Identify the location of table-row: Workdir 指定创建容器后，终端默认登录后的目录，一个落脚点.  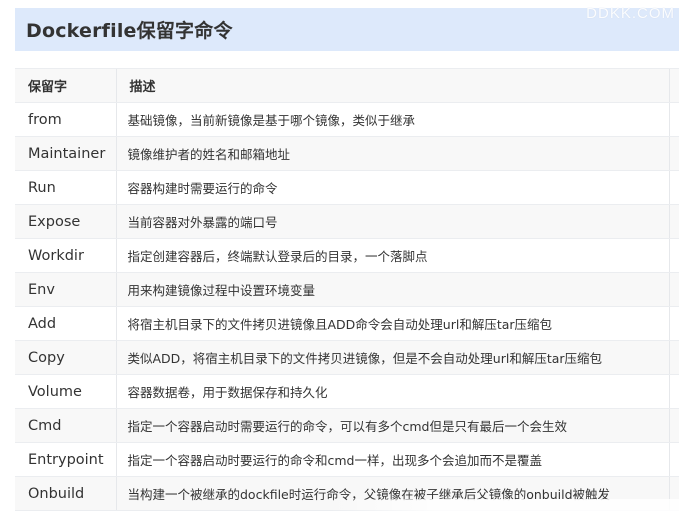
(347, 255).